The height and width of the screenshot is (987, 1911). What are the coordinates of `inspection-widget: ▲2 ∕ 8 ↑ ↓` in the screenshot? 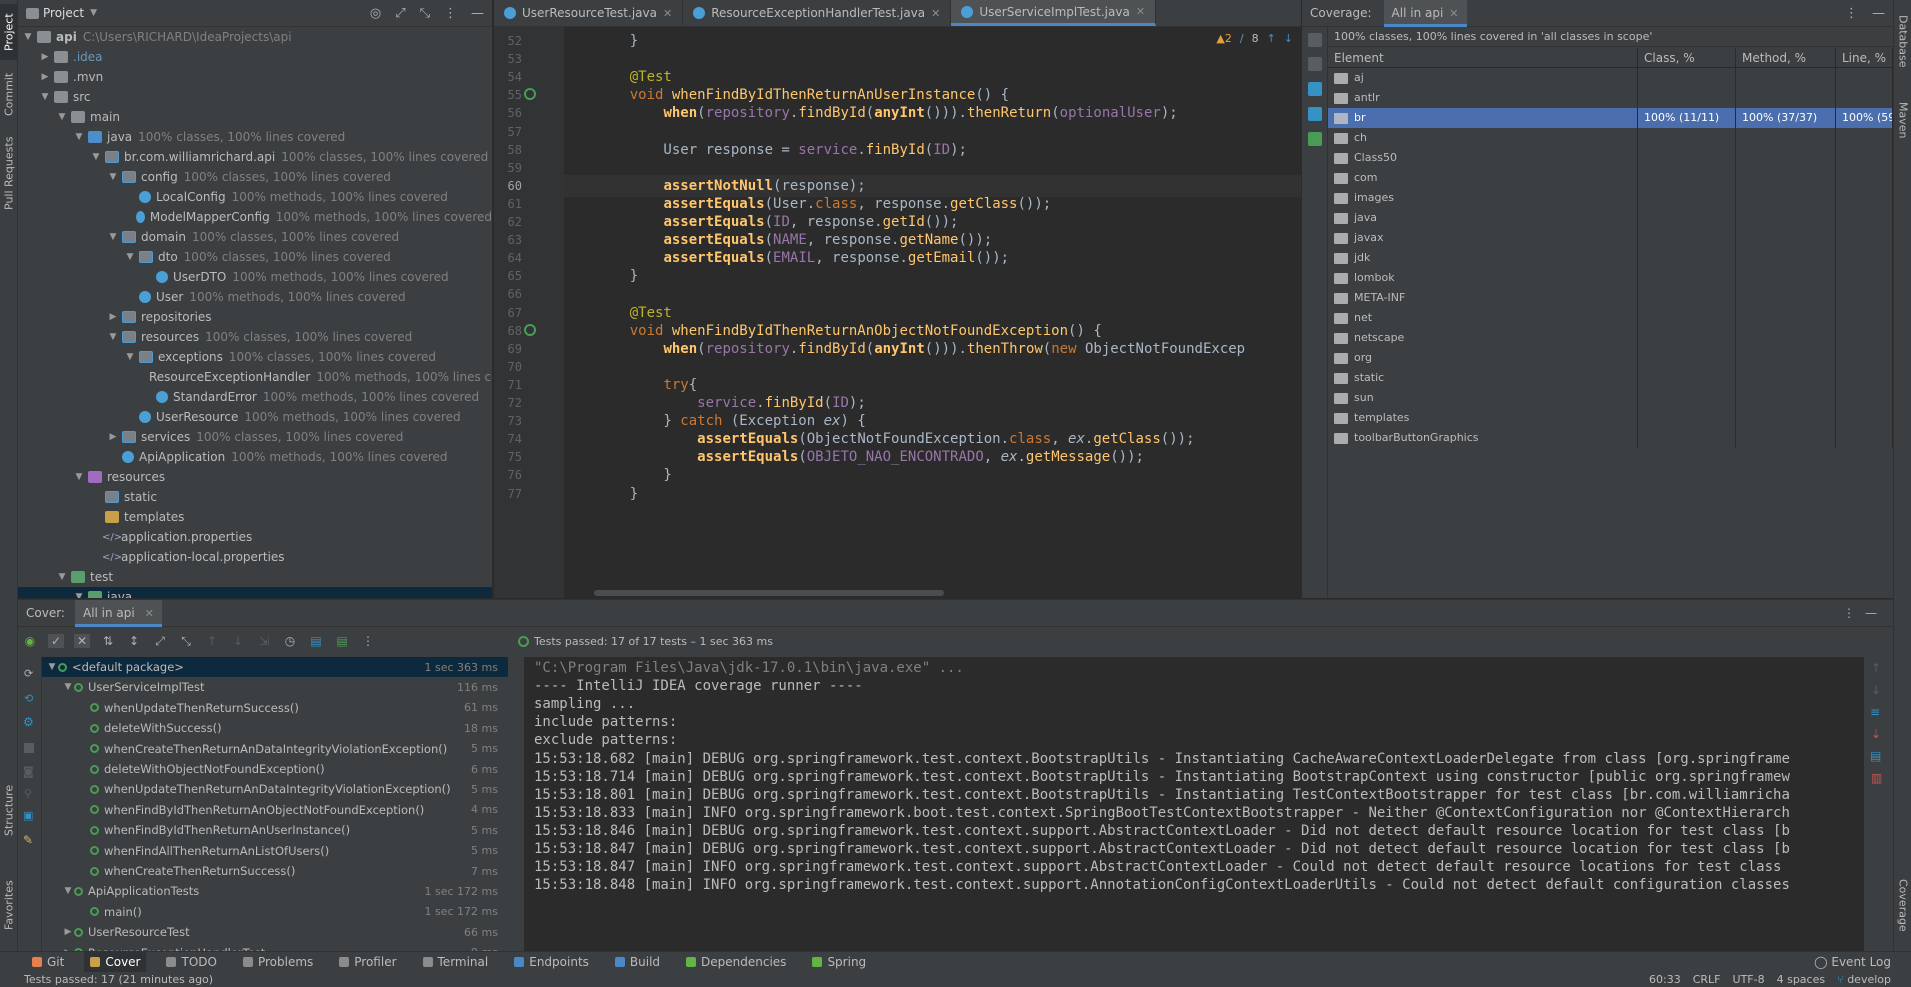 It's located at (1254, 38).